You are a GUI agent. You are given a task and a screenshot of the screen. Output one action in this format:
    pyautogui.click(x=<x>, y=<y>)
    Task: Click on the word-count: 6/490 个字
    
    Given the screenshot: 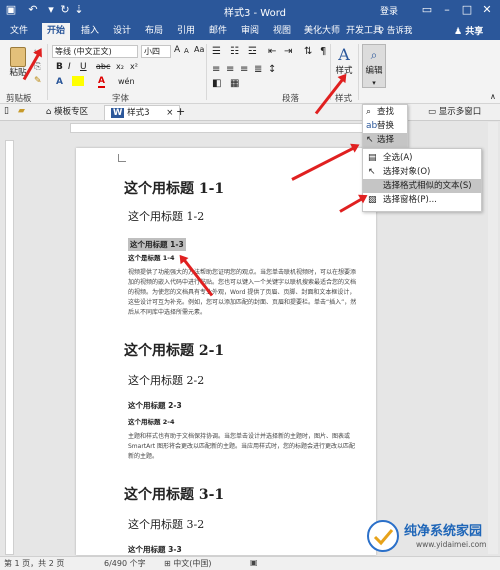 What is the action you would take?
    pyautogui.click(x=125, y=563)
    